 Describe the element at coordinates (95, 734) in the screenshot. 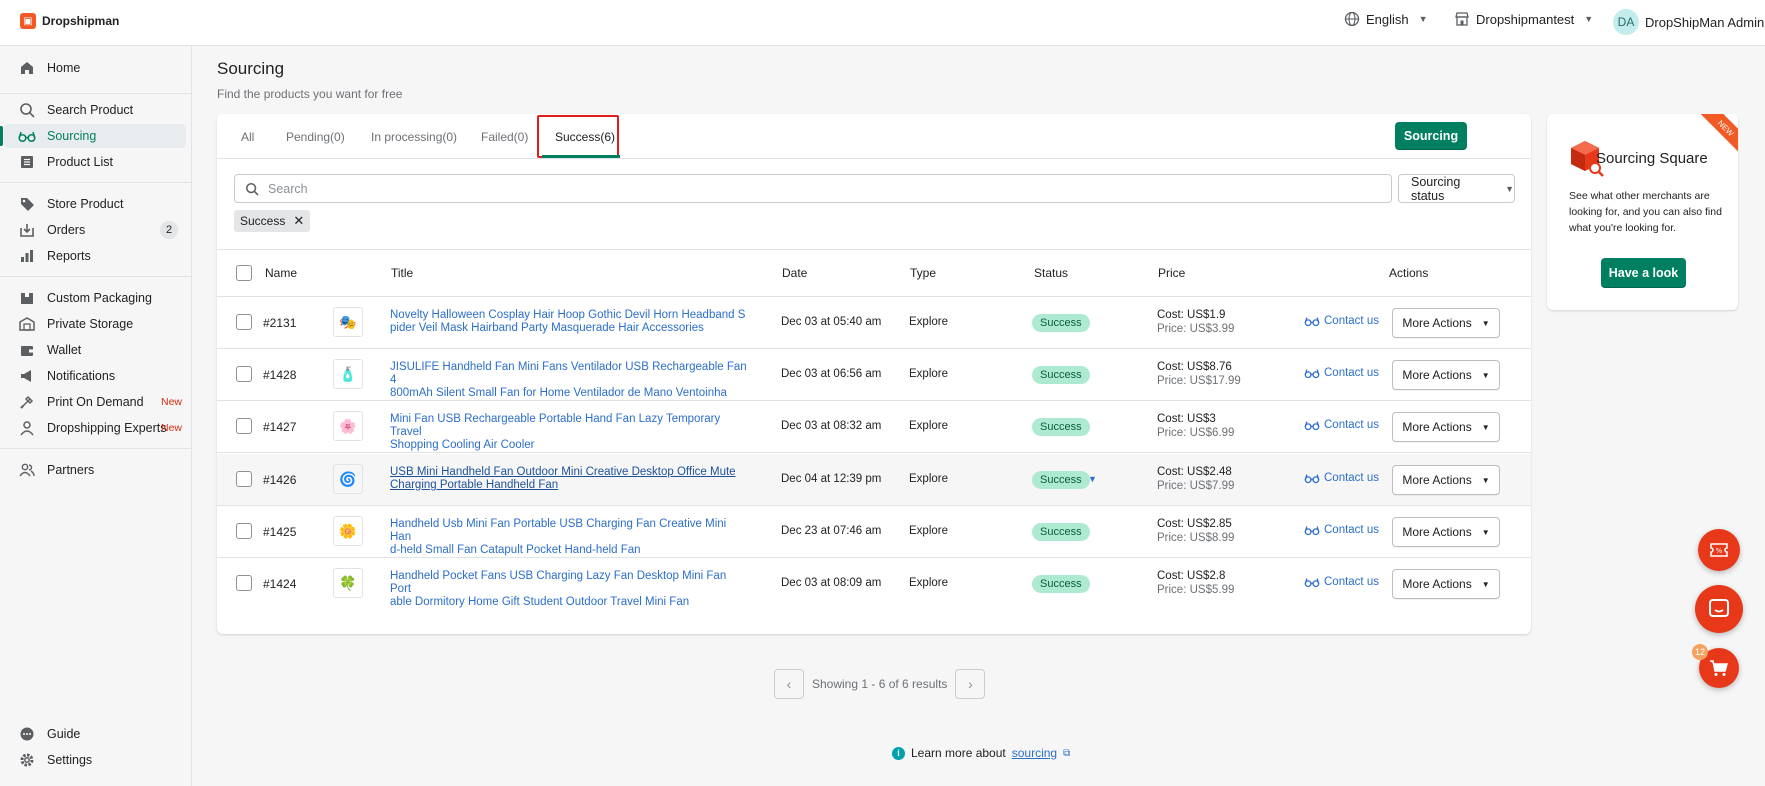

I see `sidebar-item-guide: Guide` at that location.